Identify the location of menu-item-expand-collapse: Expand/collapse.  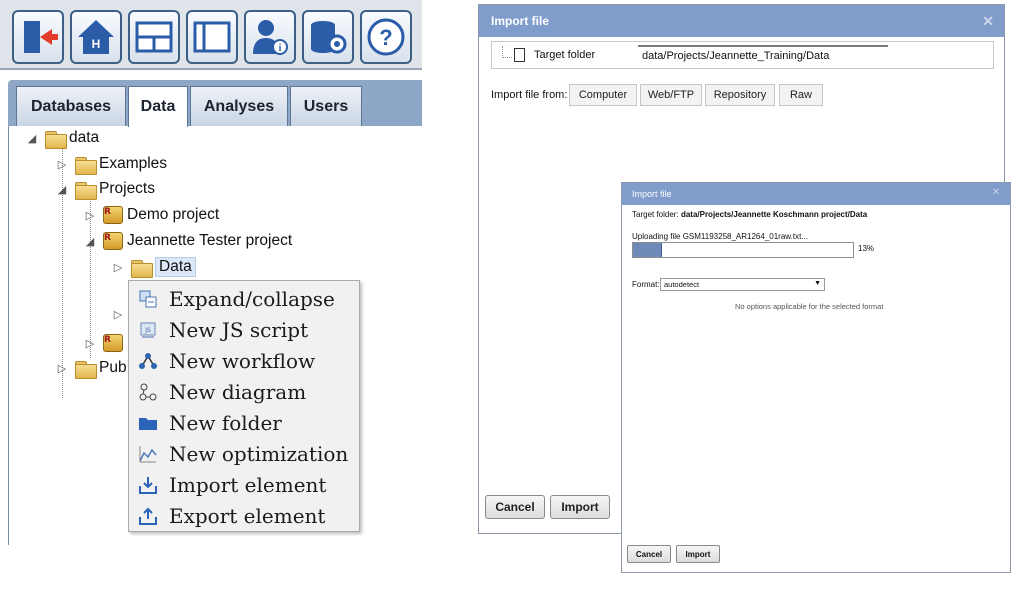
(244, 298).